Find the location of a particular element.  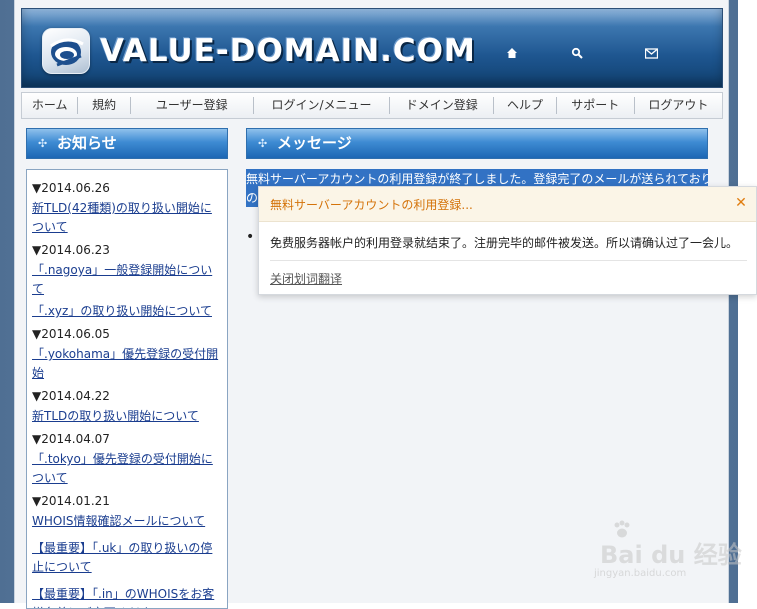

popup-divider is located at coordinates (508, 260).